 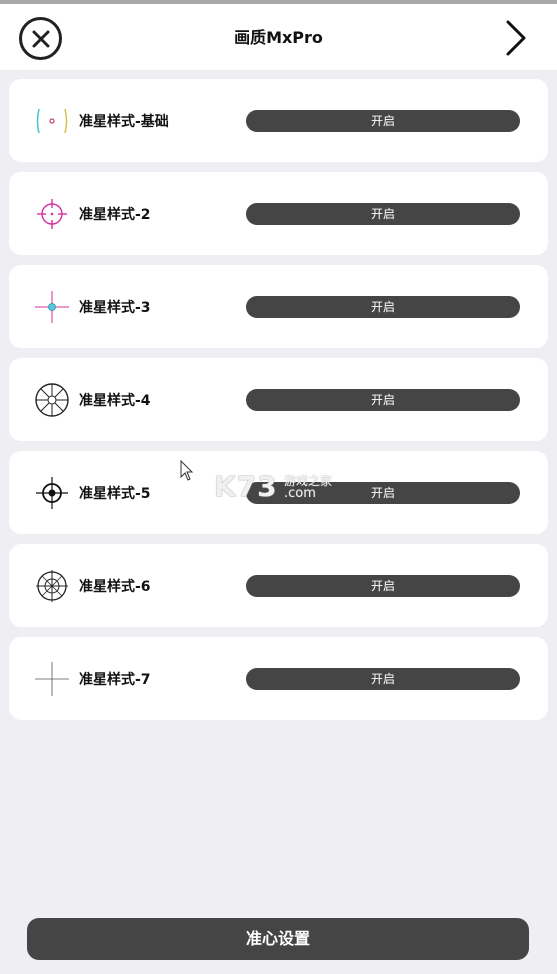 I want to click on crosshair-basic-icon, so click(x=52, y=121).